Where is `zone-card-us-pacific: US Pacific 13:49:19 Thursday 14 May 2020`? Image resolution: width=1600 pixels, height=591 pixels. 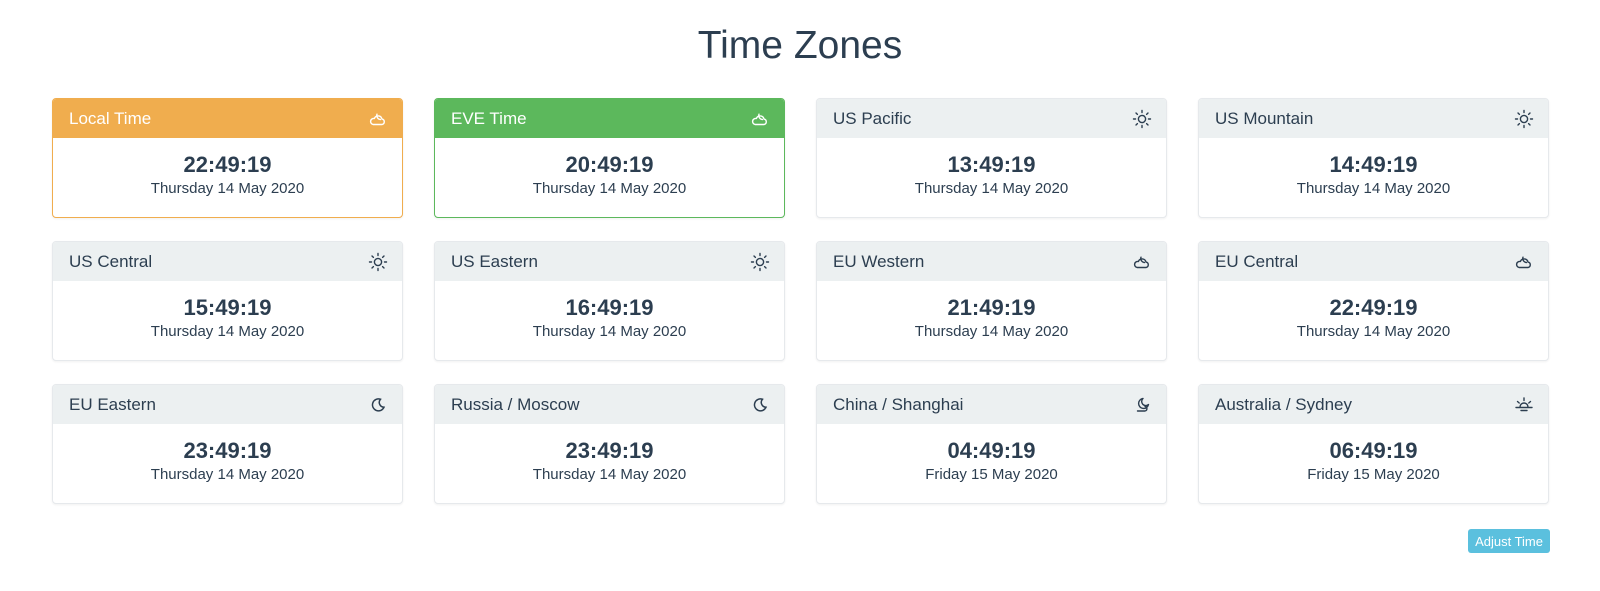
zone-card-us-pacific: US Pacific 13:49:19 Thursday 14 May 2020 is located at coordinates (991, 158).